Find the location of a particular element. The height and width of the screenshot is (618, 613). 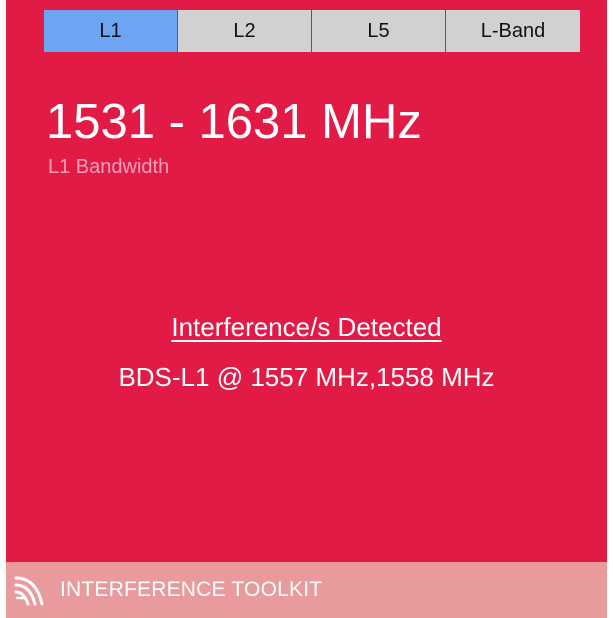

tab-l1: L1 is located at coordinates (111, 31).